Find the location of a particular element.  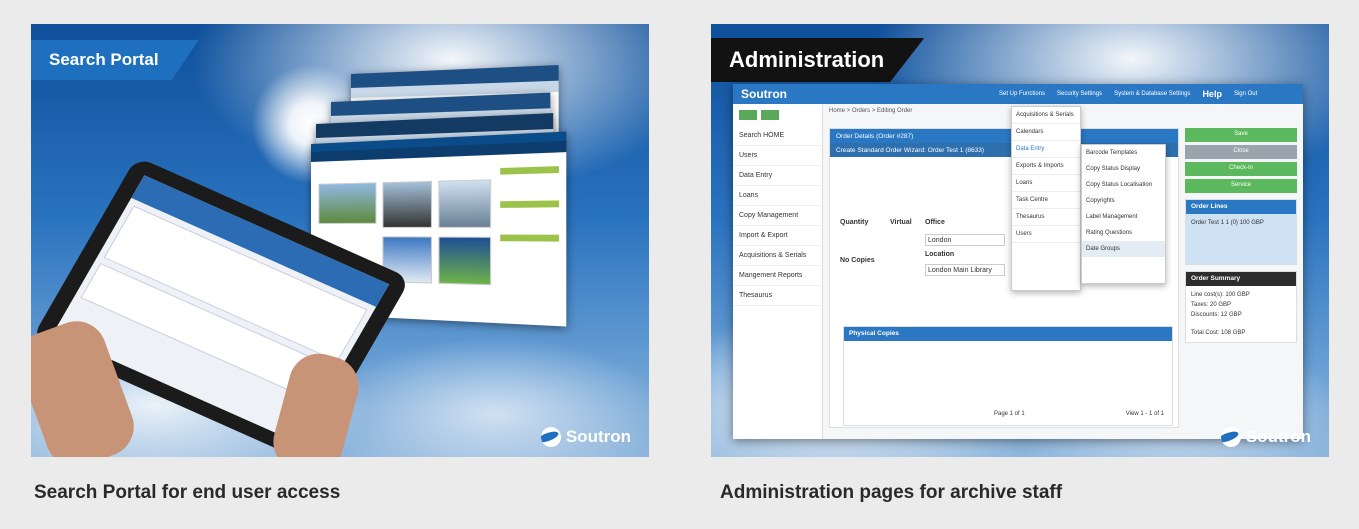

dropdown-item: Acquisitions & Serials is located at coordinates (1046, 115).